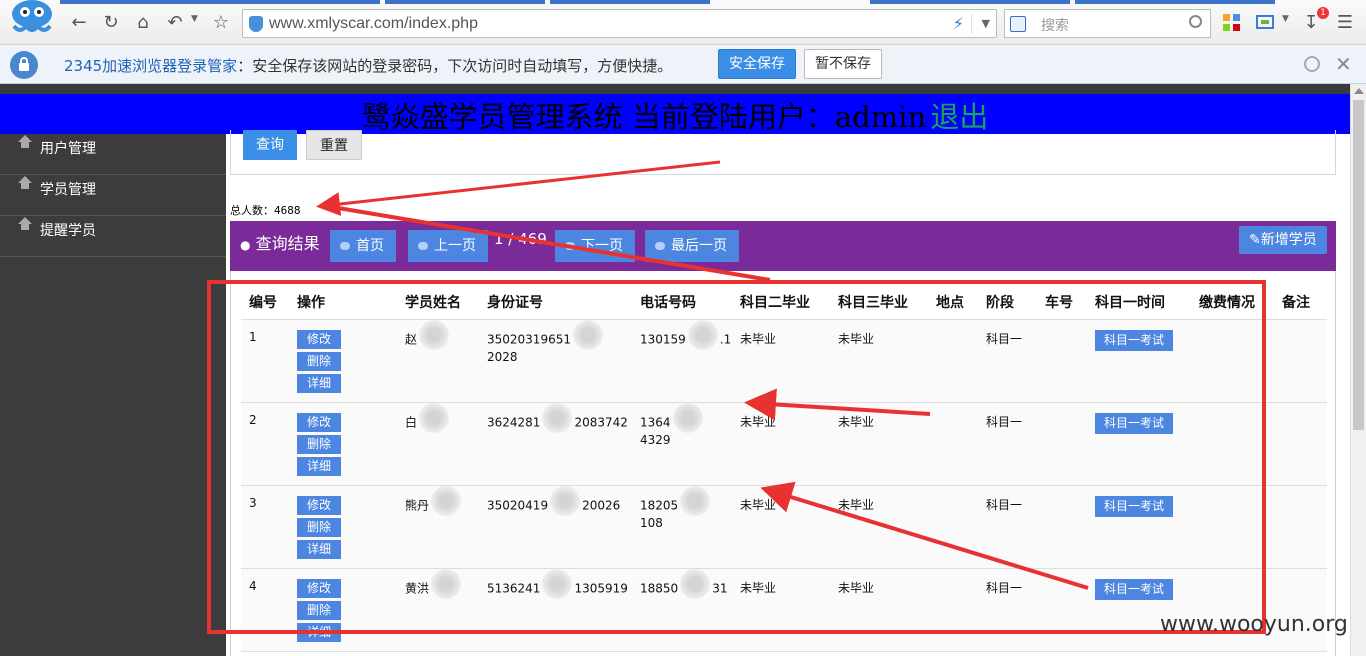 The image size is (1366, 656). I want to click on cell-phone: 1364 4329, so click(682, 444).